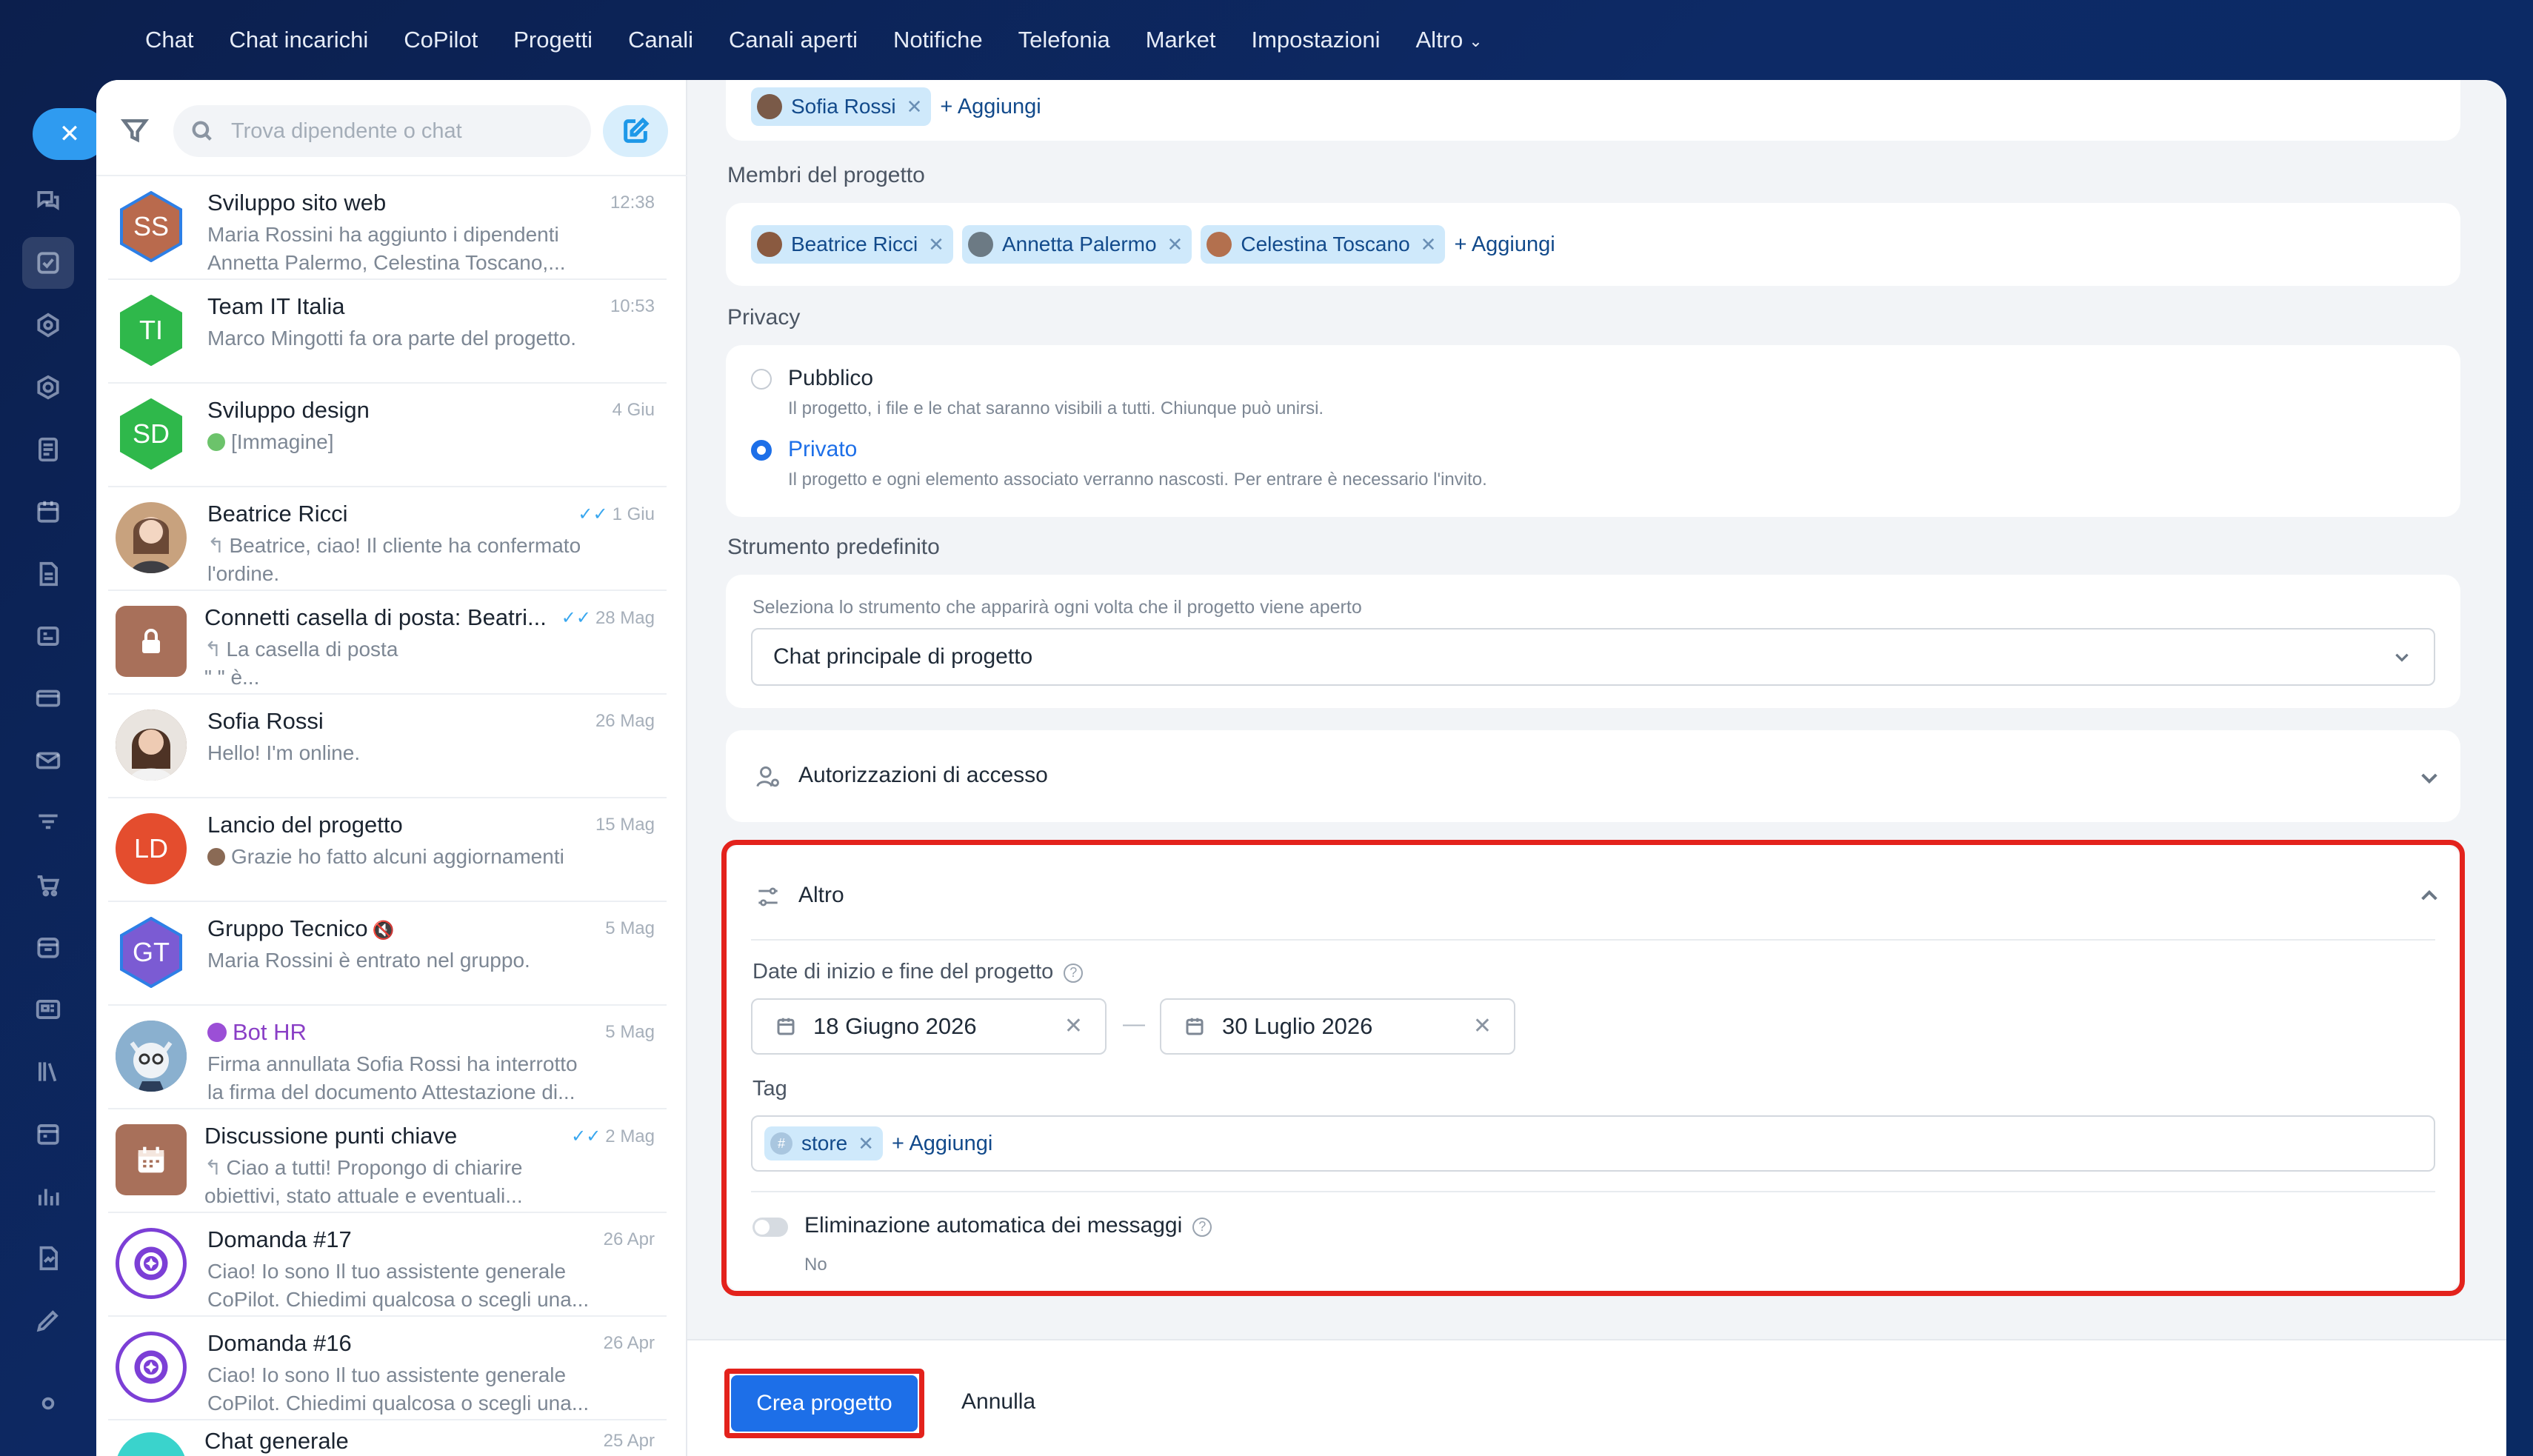 Image resolution: width=2533 pixels, height=1456 pixels. What do you see at coordinates (2429, 777) in the screenshot?
I see `chevron-down-icon` at bounding box center [2429, 777].